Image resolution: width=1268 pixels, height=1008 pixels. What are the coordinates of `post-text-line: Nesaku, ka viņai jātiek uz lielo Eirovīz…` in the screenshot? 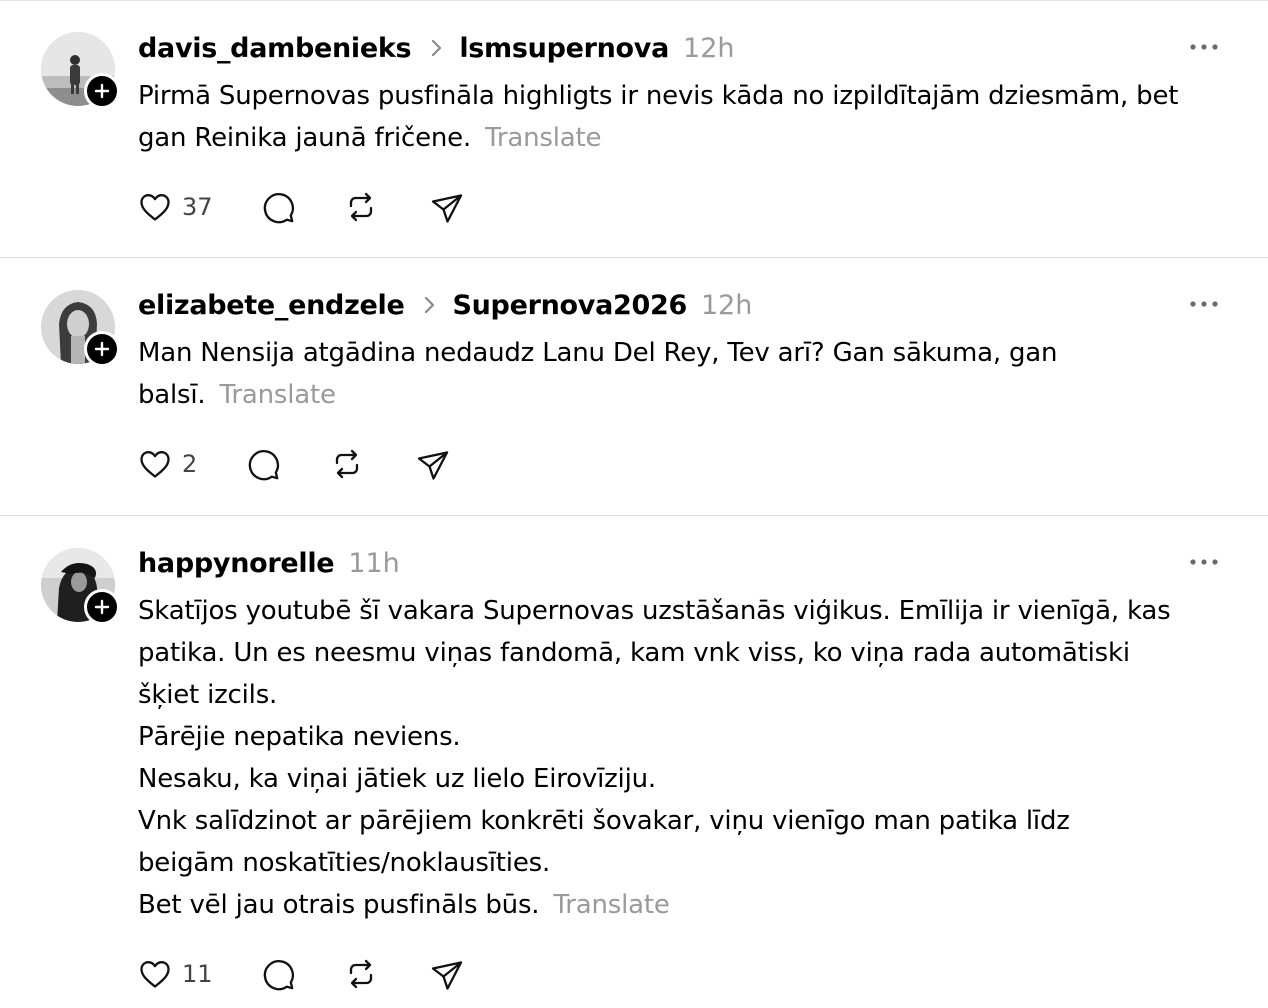 It's located at (397, 779).